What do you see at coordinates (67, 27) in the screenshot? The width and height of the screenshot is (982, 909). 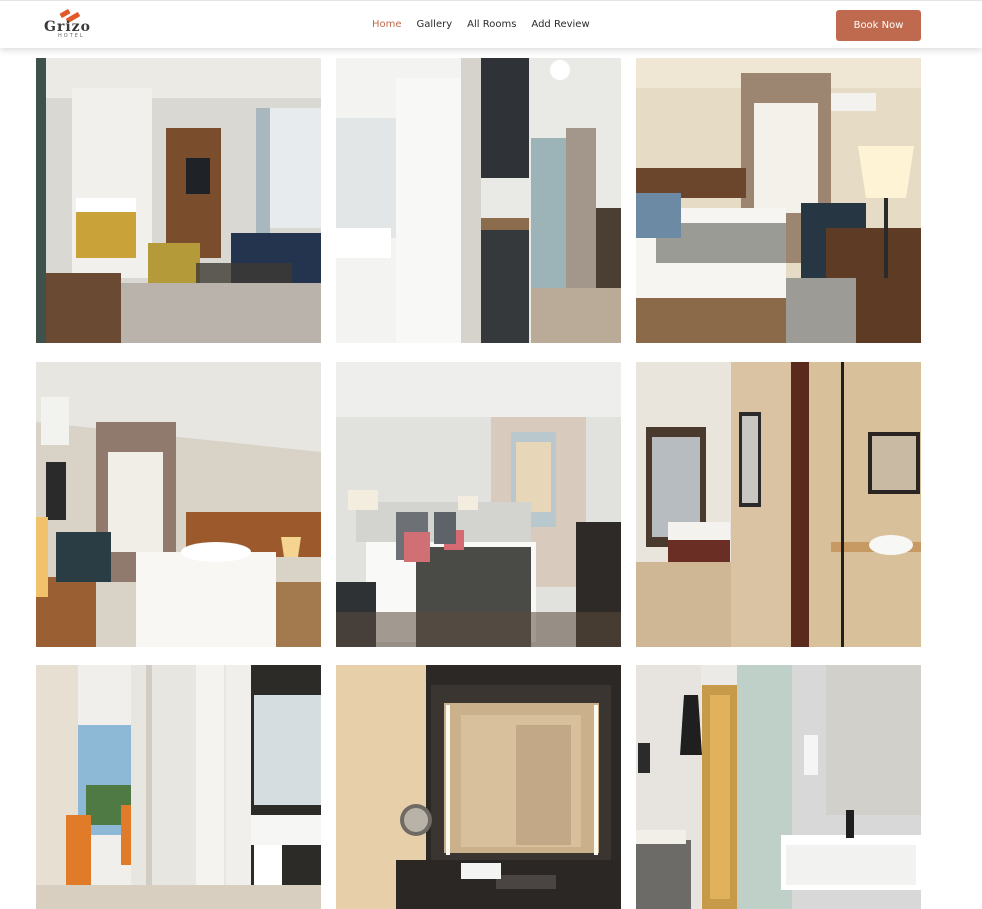 I see `brand-name: Grizo` at bounding box center [67, 27].